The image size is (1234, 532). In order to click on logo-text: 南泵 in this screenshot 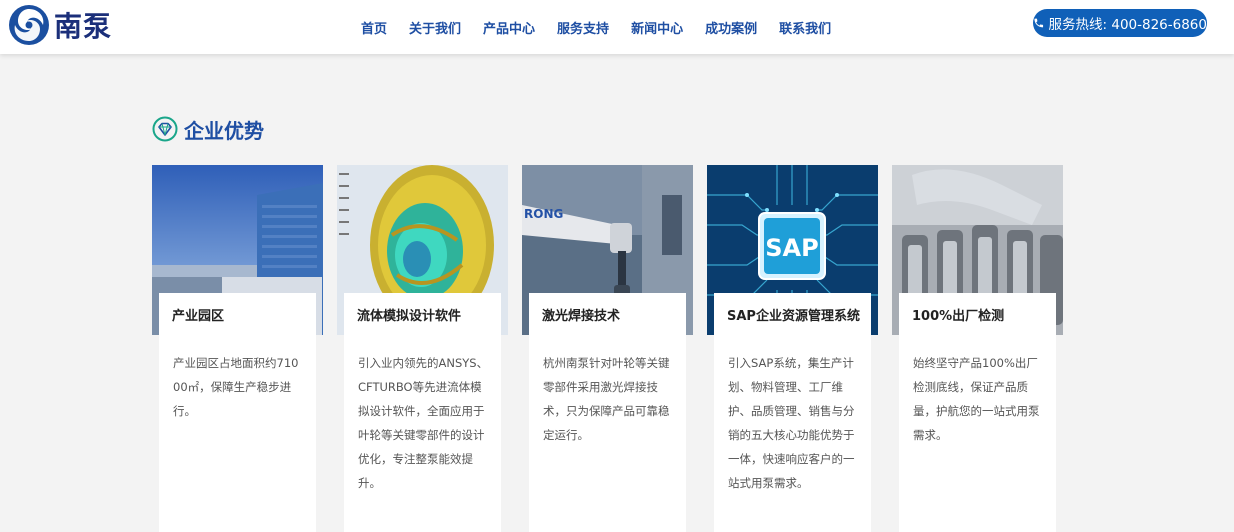, I will do `click(83, 26)`.